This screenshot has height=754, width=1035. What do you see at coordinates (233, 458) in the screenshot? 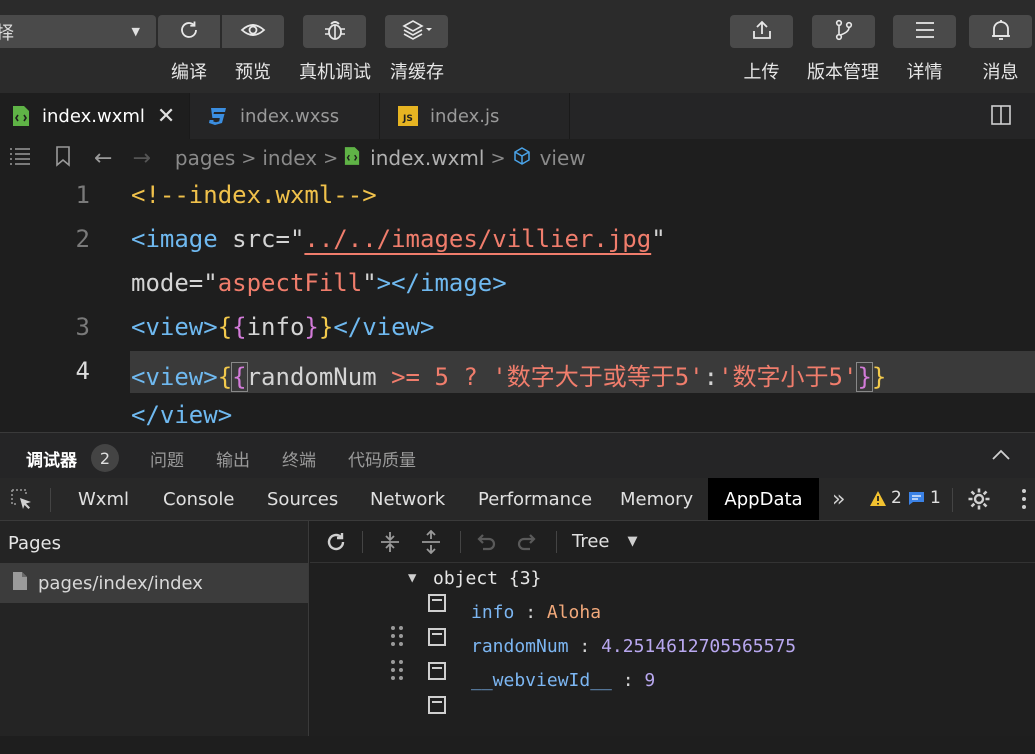
I see `tab-output: 输出` at bounding box center [233, 458].